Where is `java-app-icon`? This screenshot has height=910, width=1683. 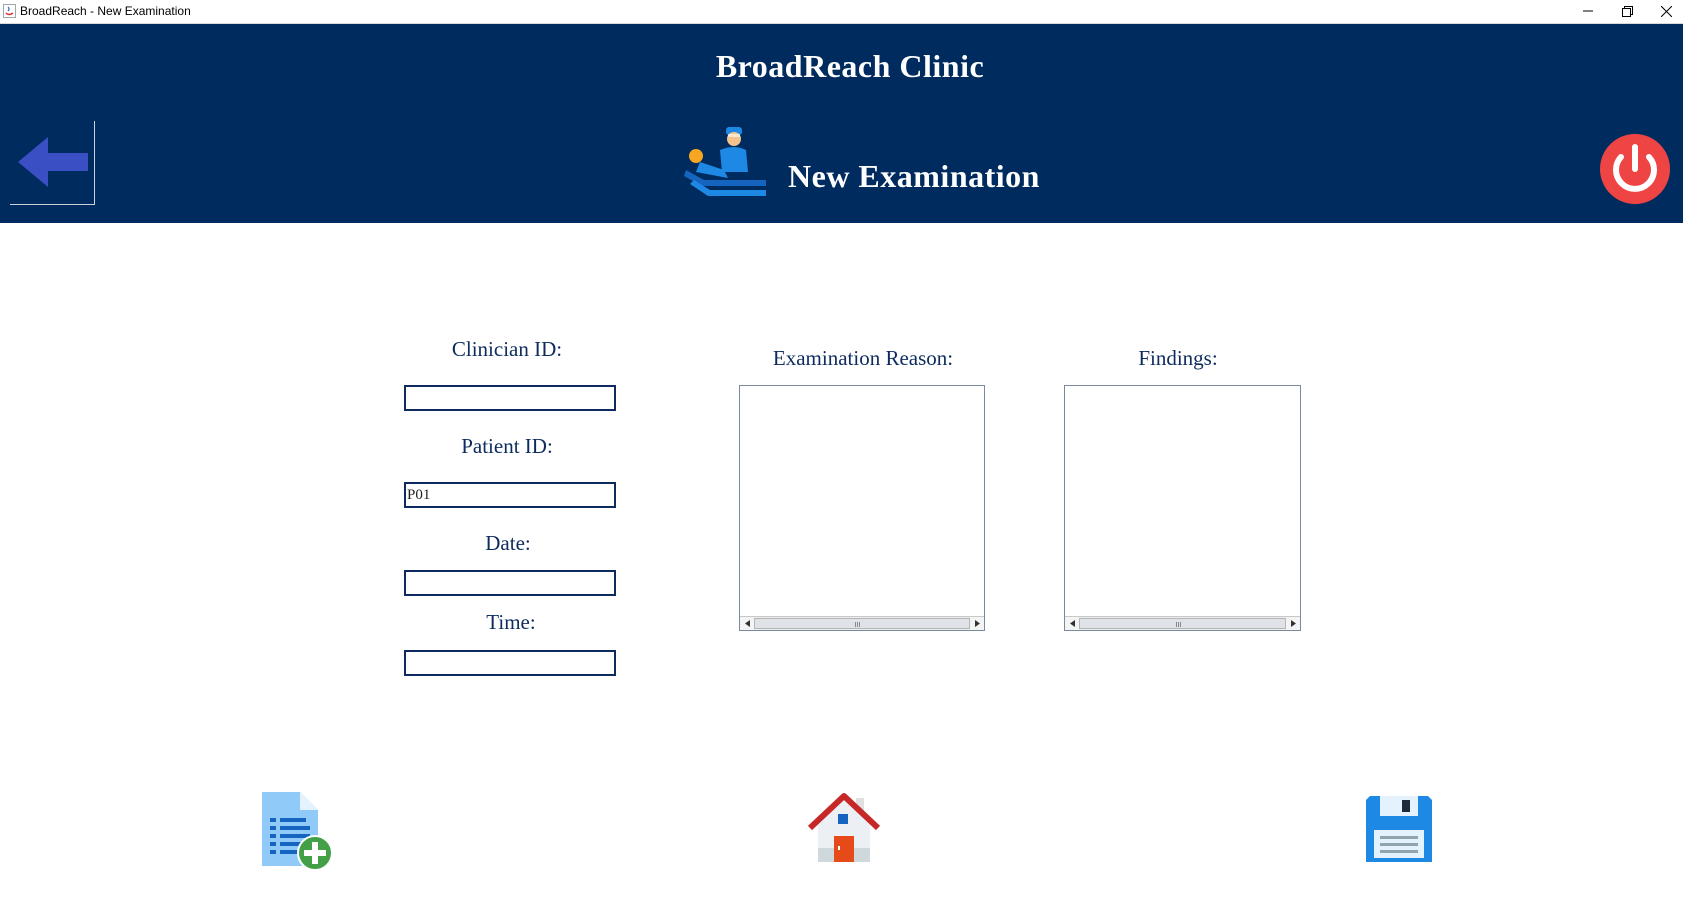 java-app-icon is located at coordinates (9, 11).